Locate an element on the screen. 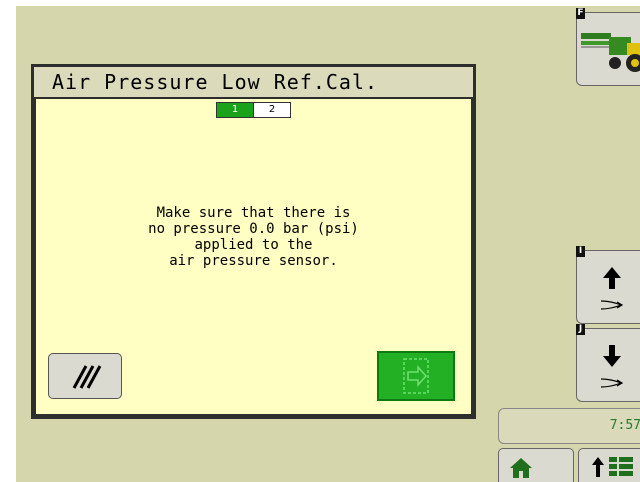 The width and height of the screenshot is (640, 482). next-page-icon is located at coordinates (416, 376).